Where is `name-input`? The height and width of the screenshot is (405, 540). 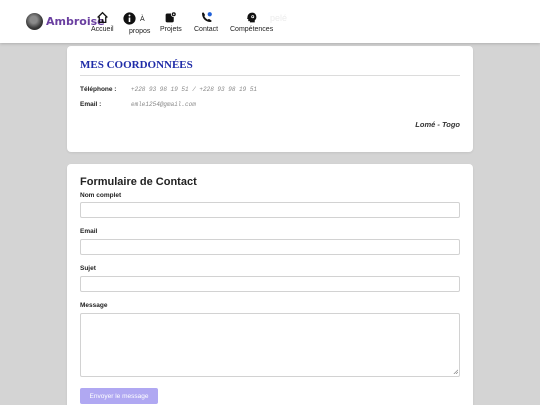 name-input is located at coordinates (270, 210).